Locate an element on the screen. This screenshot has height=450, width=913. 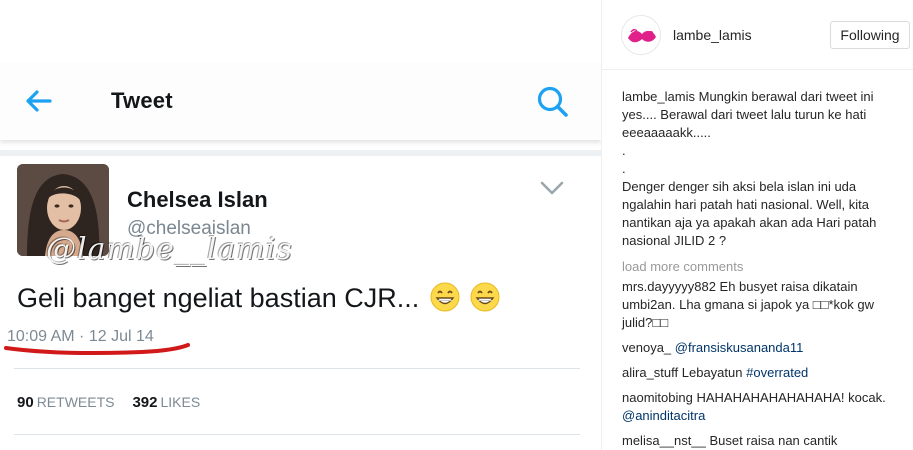
account-avatar is located at coordinates (641, 35).